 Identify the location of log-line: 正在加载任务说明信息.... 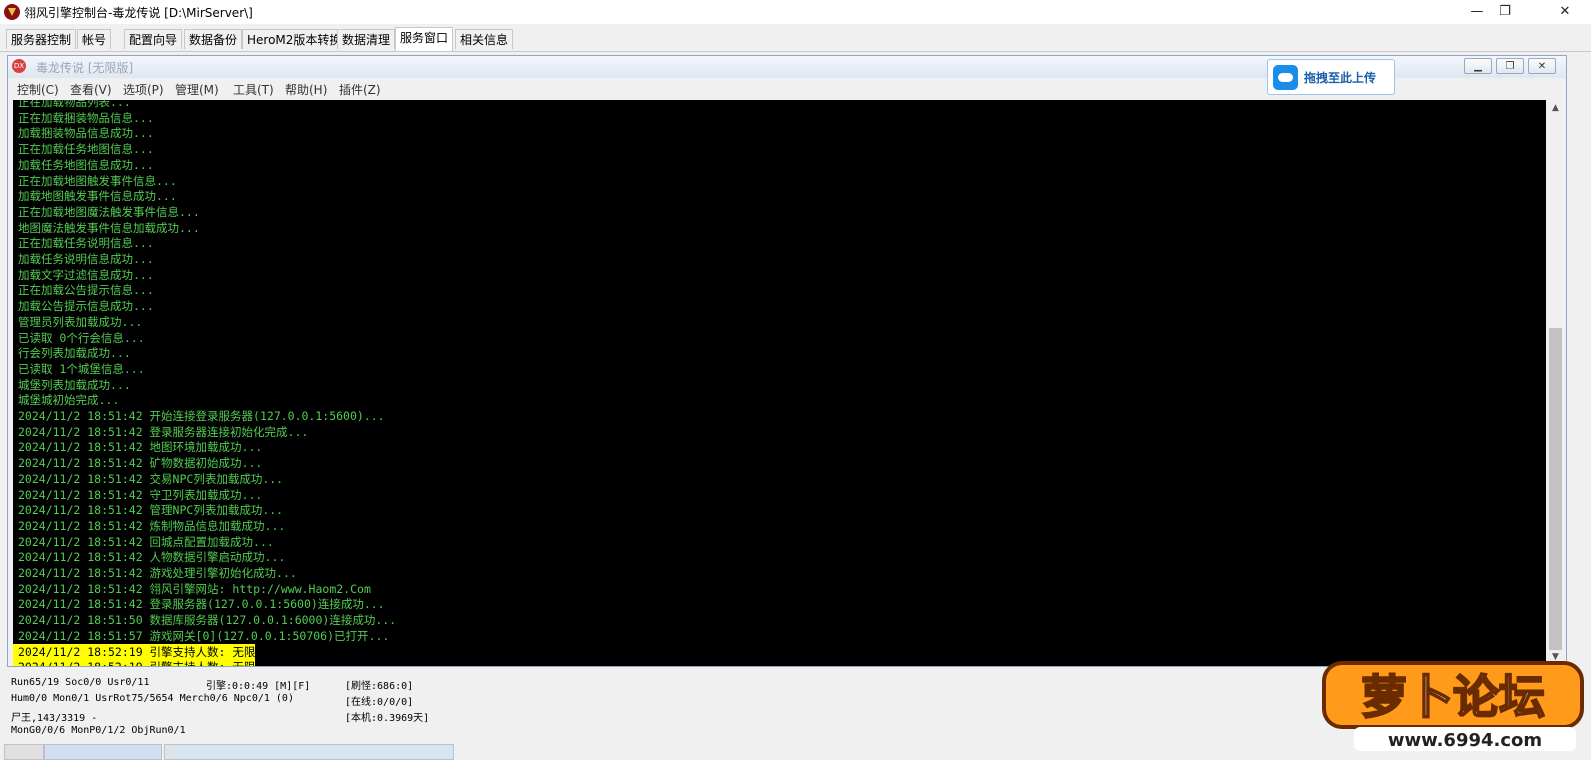
(86, 243).